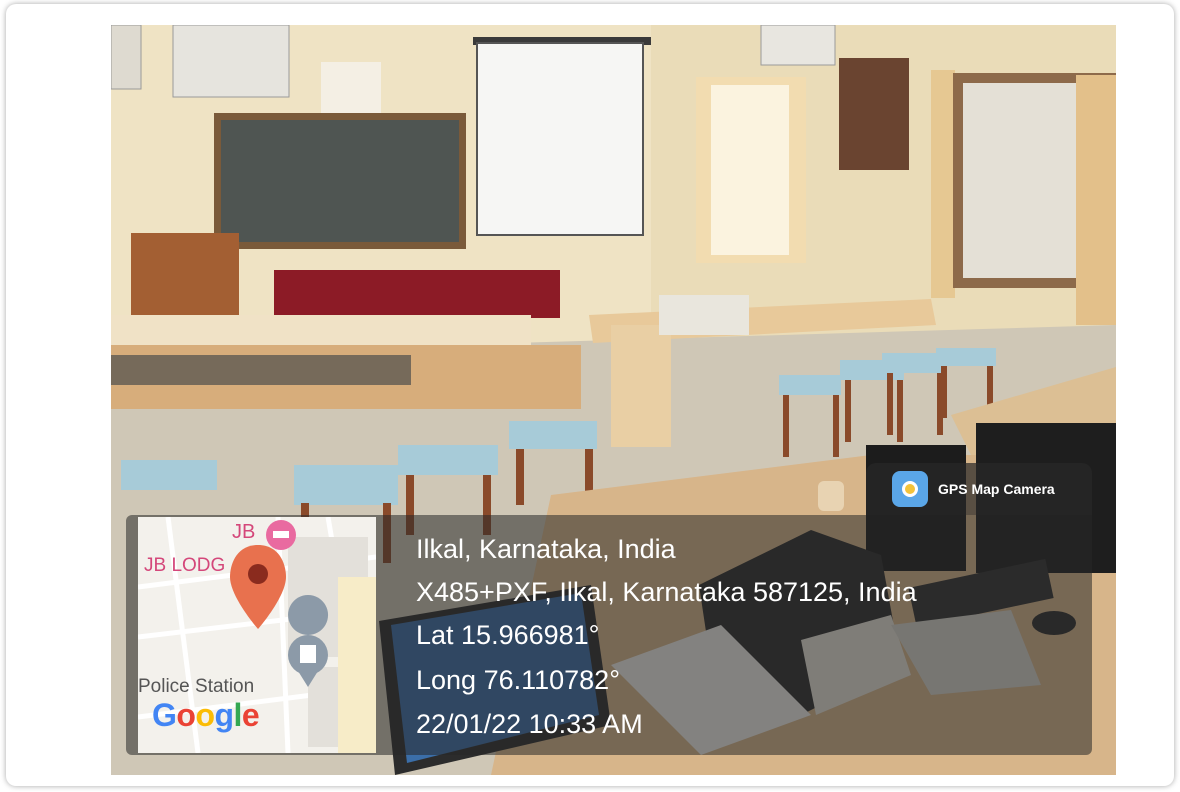 The height and width of the screenshot is (792, 1180). I want to click on datetime-text: 22/01/22 10:33 AM, so click(529, 724).